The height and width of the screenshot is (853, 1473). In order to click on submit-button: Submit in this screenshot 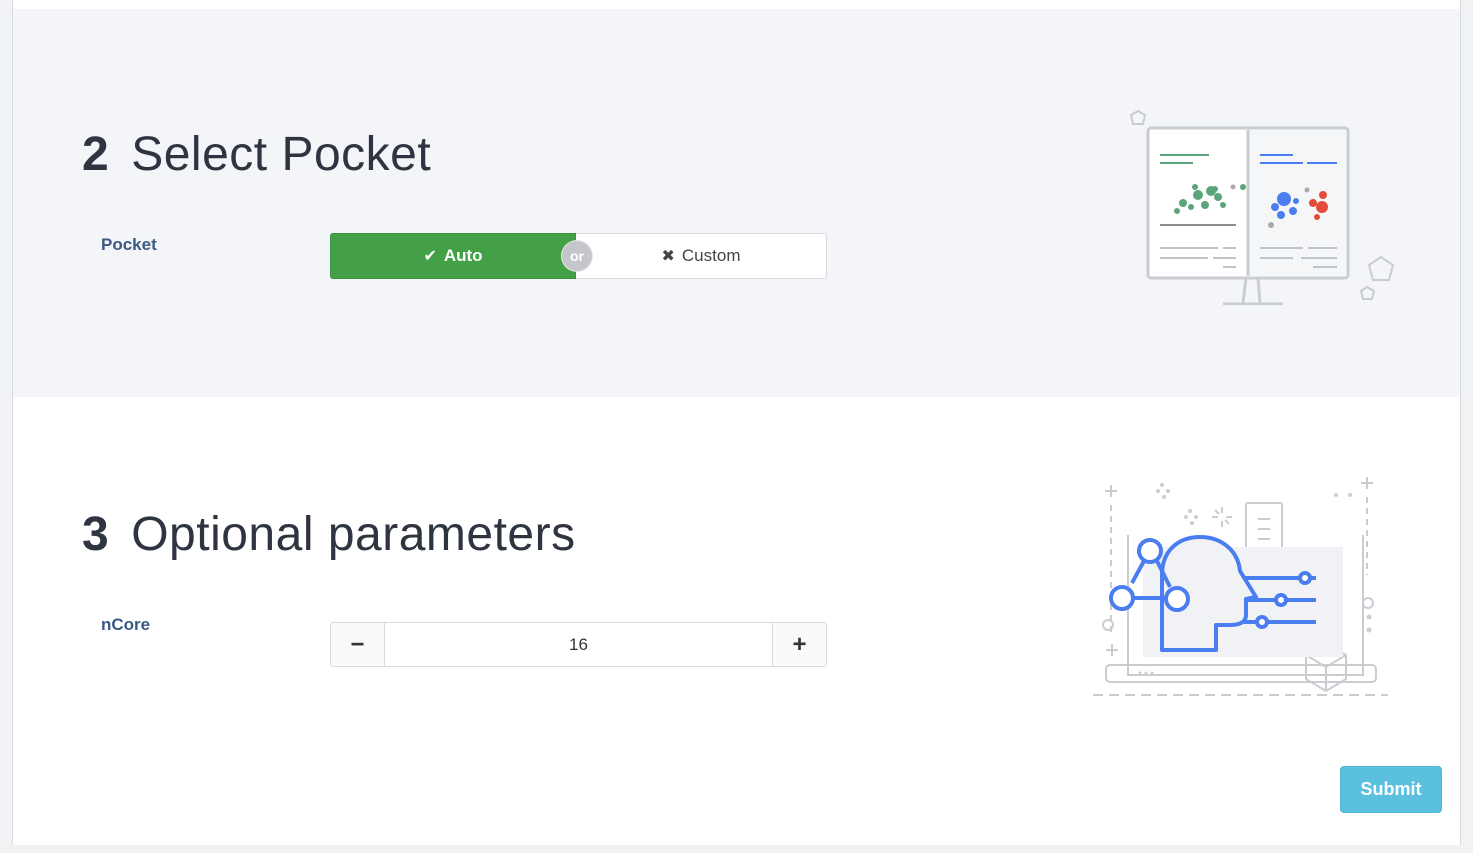, I will do `click(1391, 789)`.